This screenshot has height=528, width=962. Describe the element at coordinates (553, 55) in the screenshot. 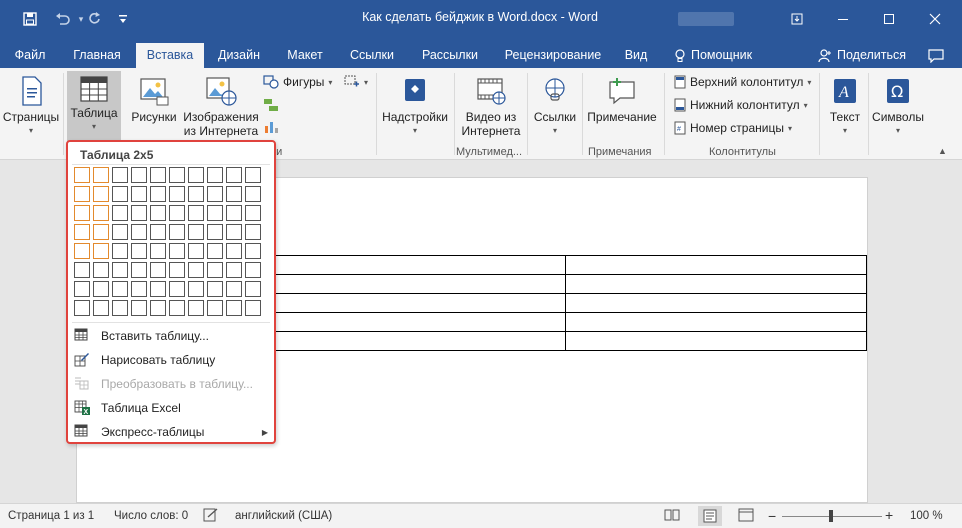

I see `tab-review: Рецензирование` at that location.